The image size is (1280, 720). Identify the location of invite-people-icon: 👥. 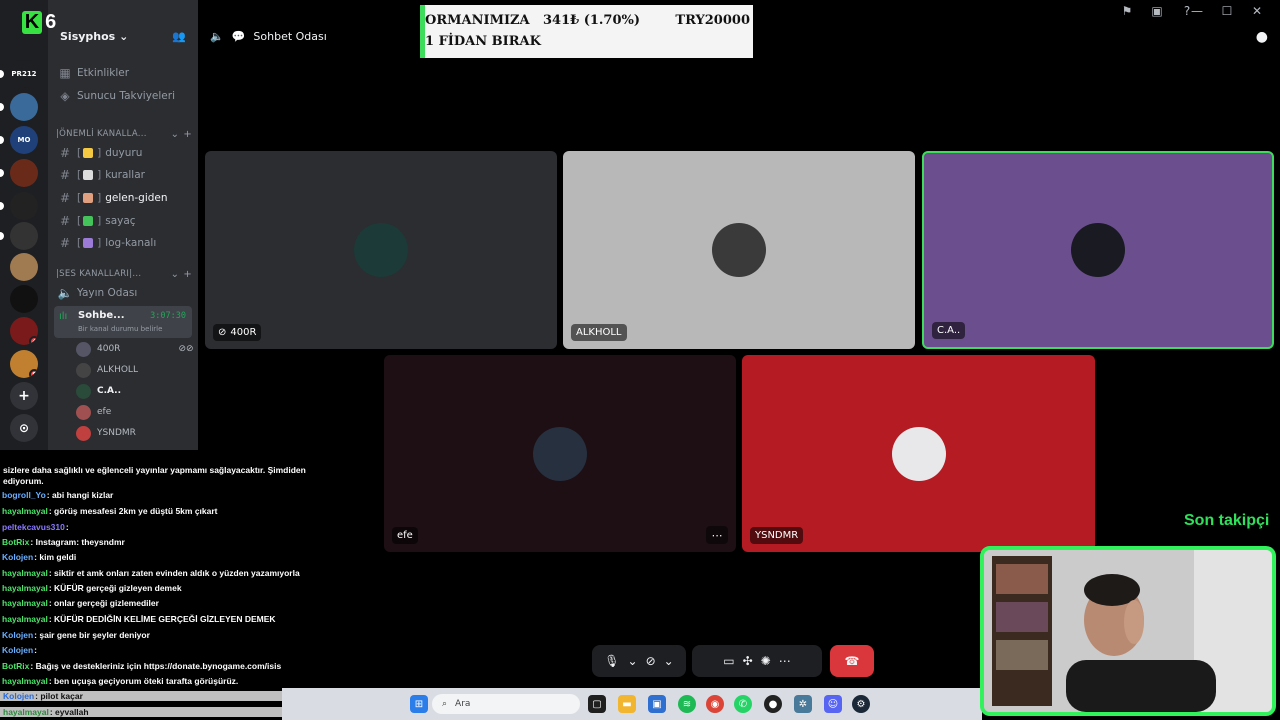
(179, 36).